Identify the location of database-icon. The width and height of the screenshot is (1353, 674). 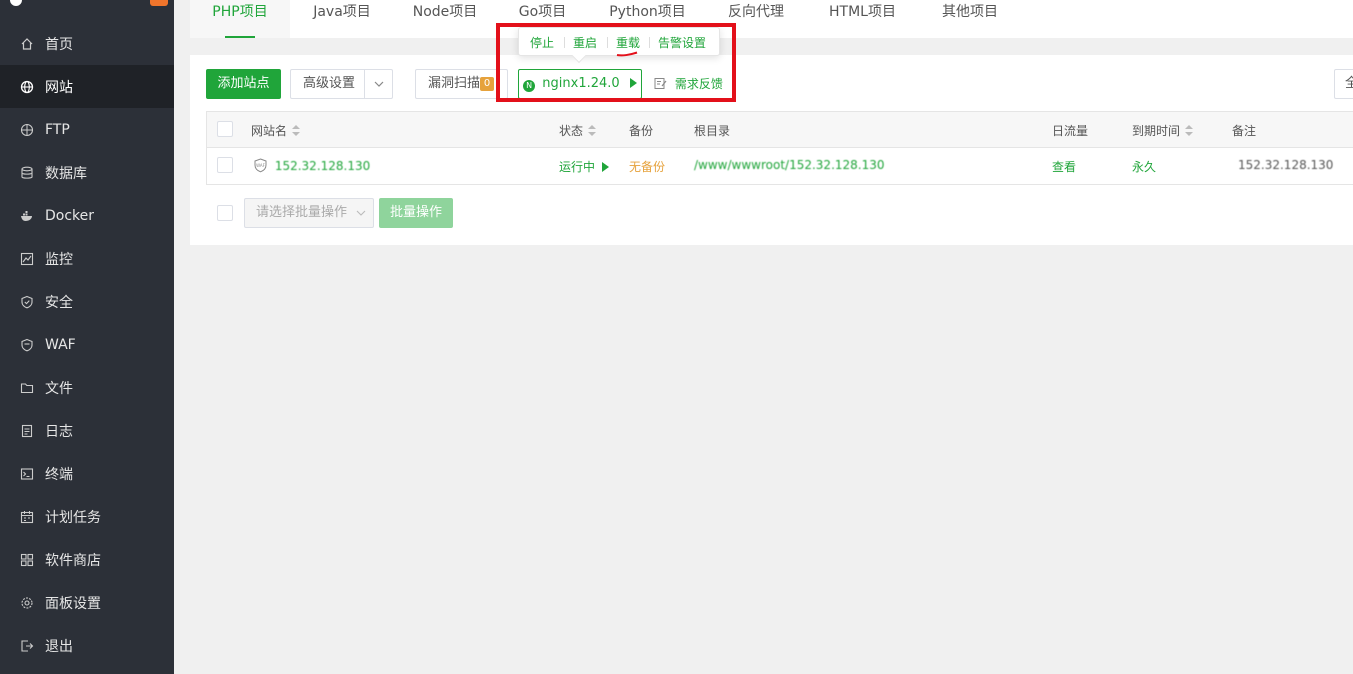
(27, 173).